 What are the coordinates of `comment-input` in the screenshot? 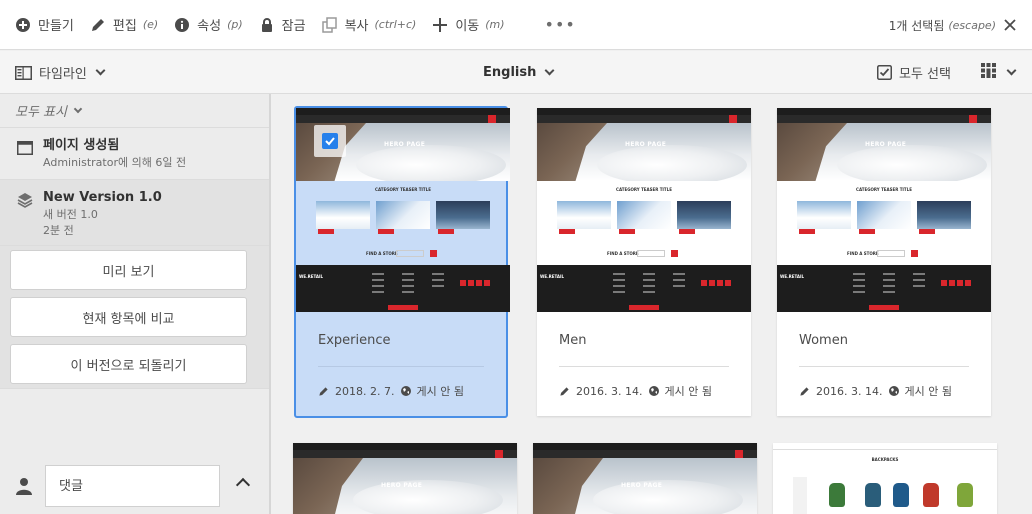 It's located at (132, 486).